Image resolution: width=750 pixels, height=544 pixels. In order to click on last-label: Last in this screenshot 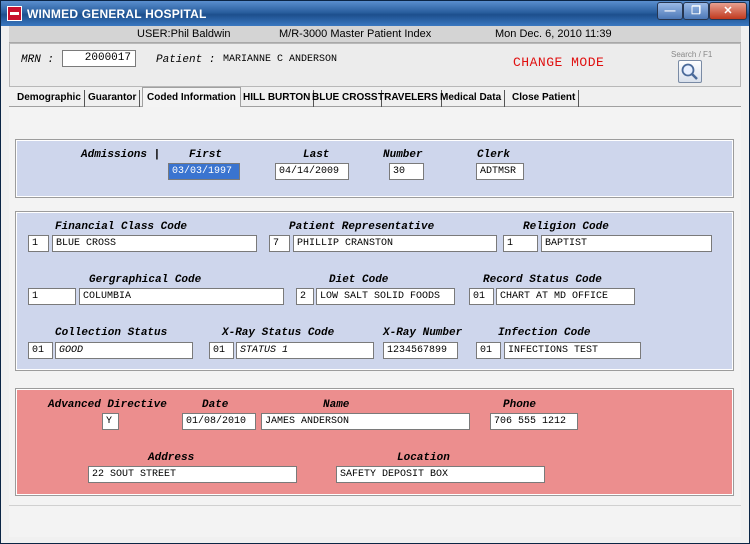, I will do `click(316, 155)`.